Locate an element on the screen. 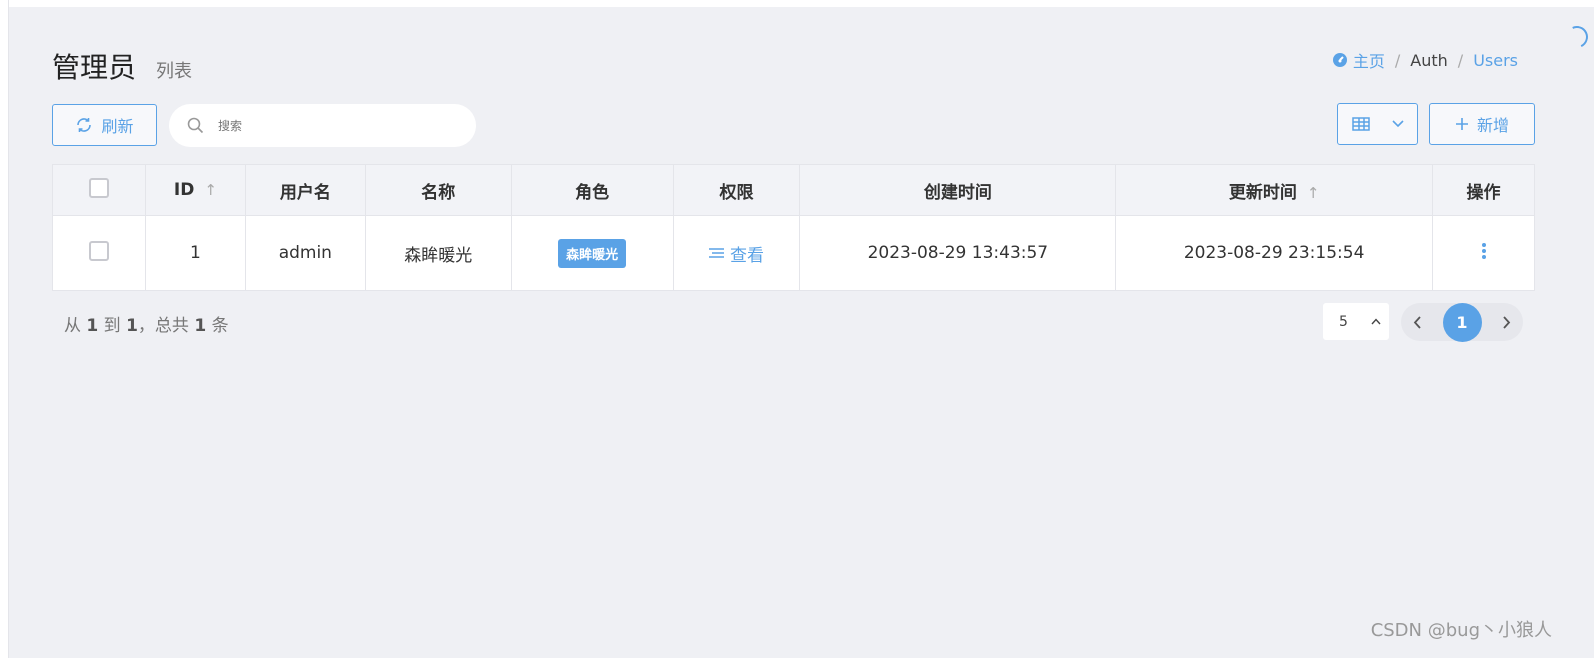 This screenshot has width=1594, height=658. select-all-cell is located at coordinates (99, 190).